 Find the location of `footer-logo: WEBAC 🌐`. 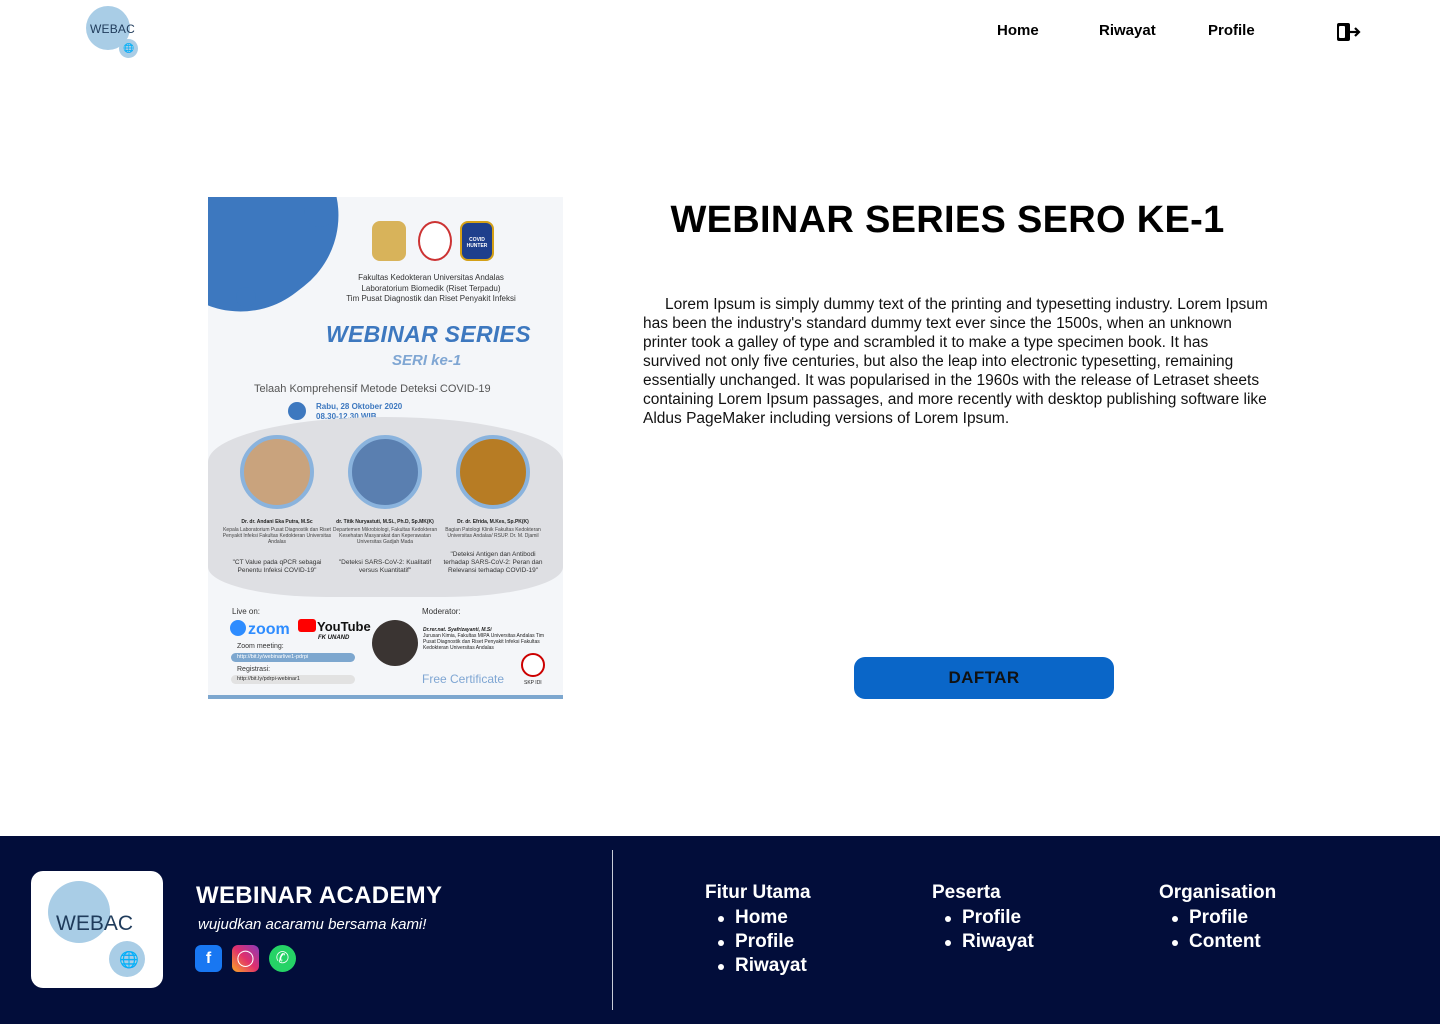

footer-logo: WEBAC 🌐 is located at coordinates (97, 929).